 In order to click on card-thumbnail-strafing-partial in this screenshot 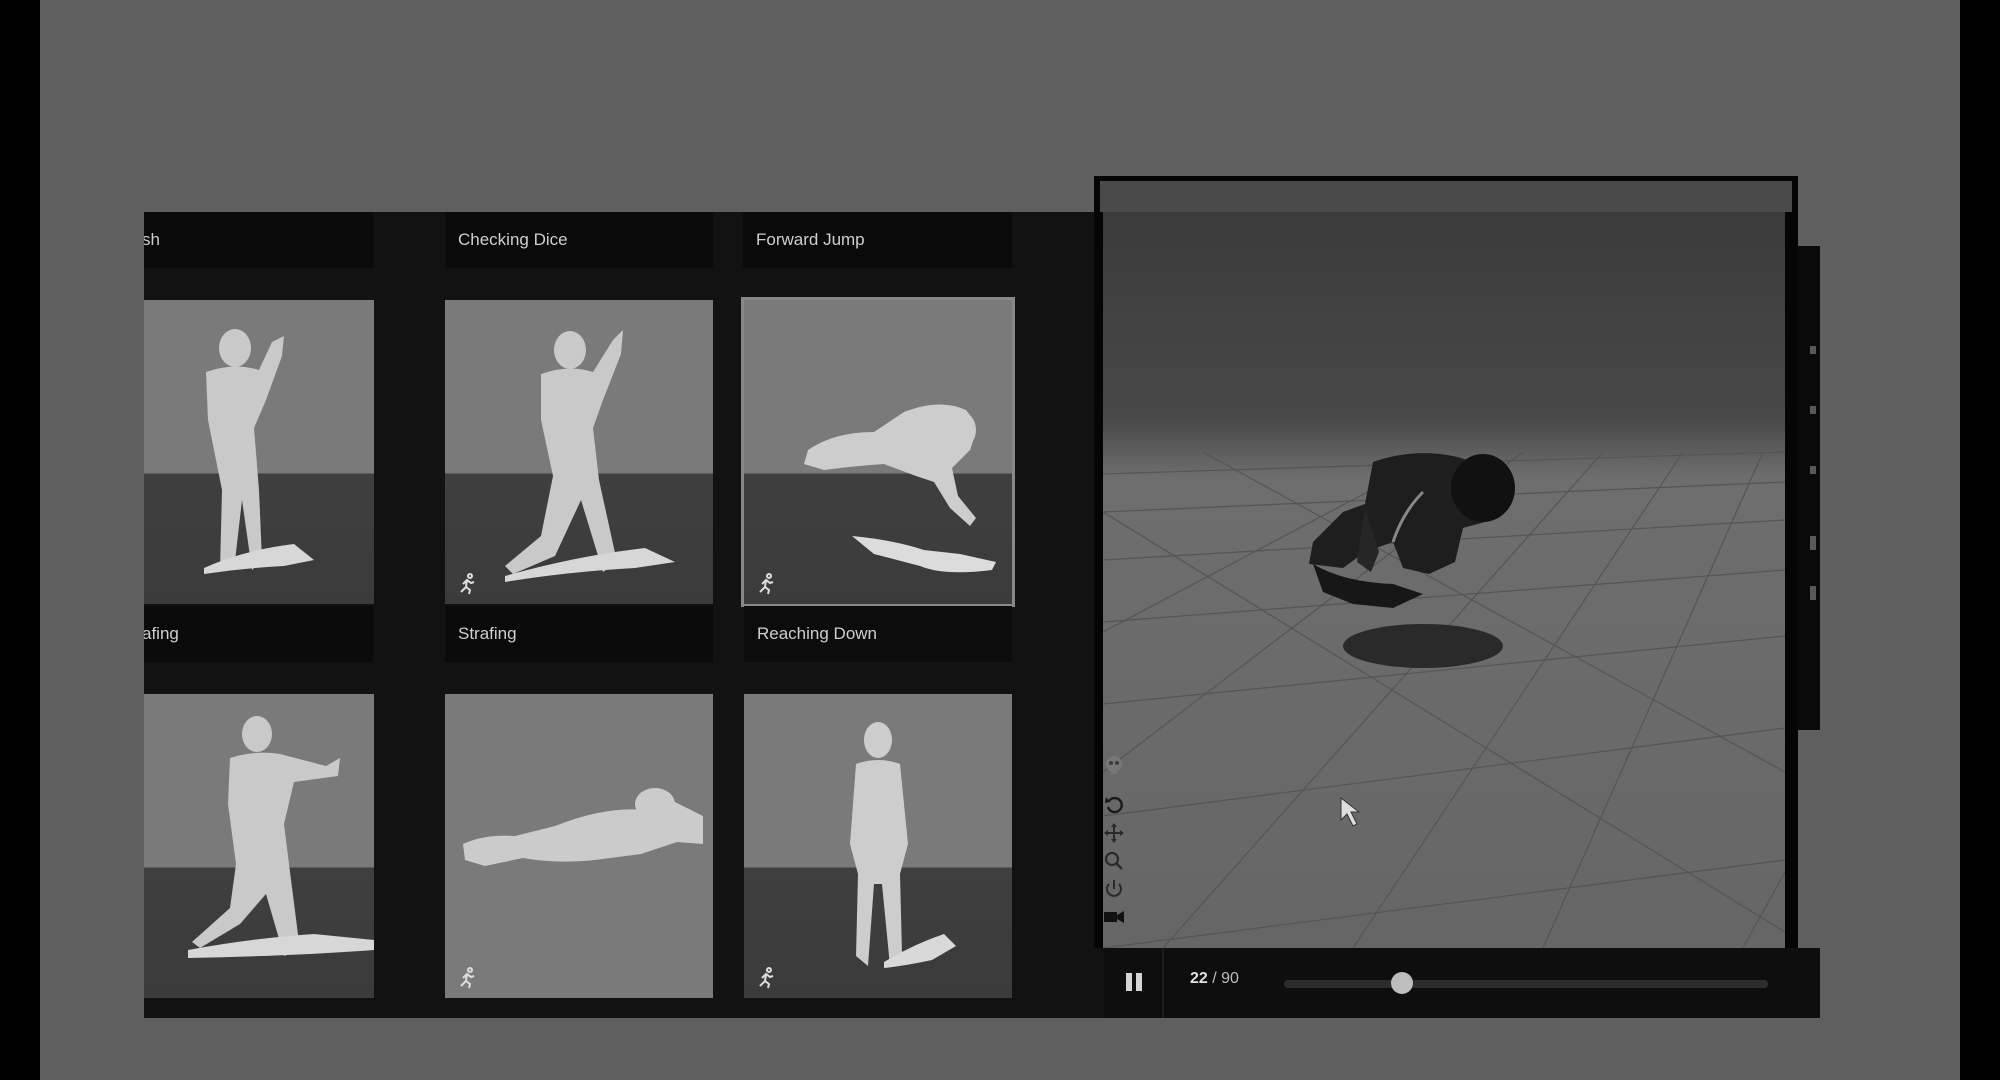, I will do `click(259, 452)`.